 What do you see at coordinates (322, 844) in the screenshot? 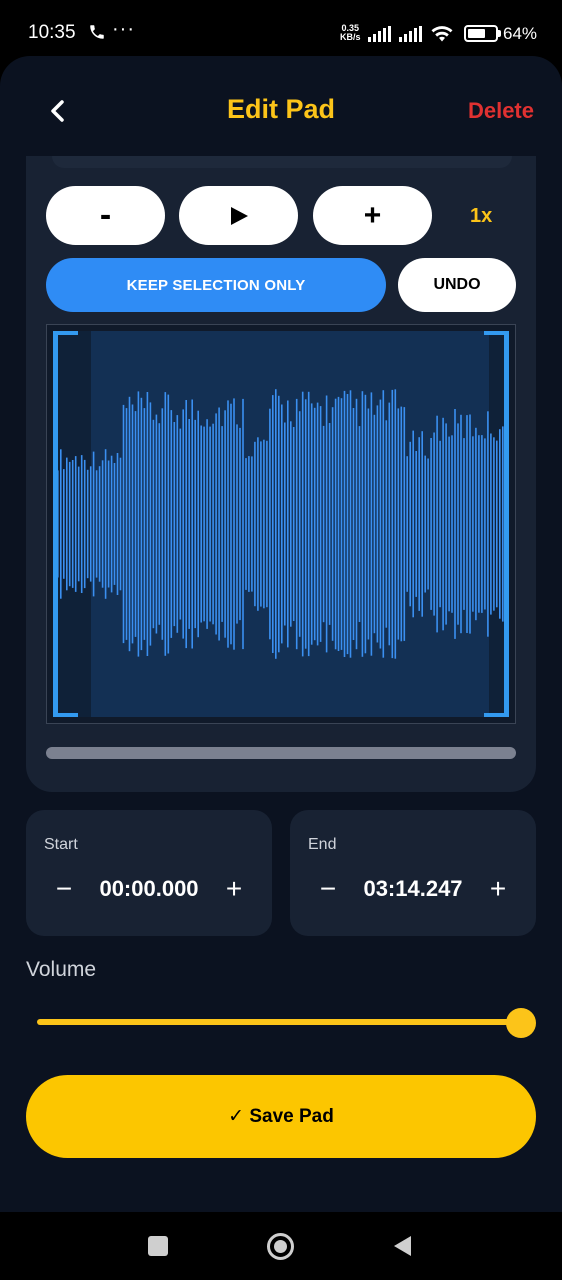
I see `end-label: End` at bounding box center [322, 844].